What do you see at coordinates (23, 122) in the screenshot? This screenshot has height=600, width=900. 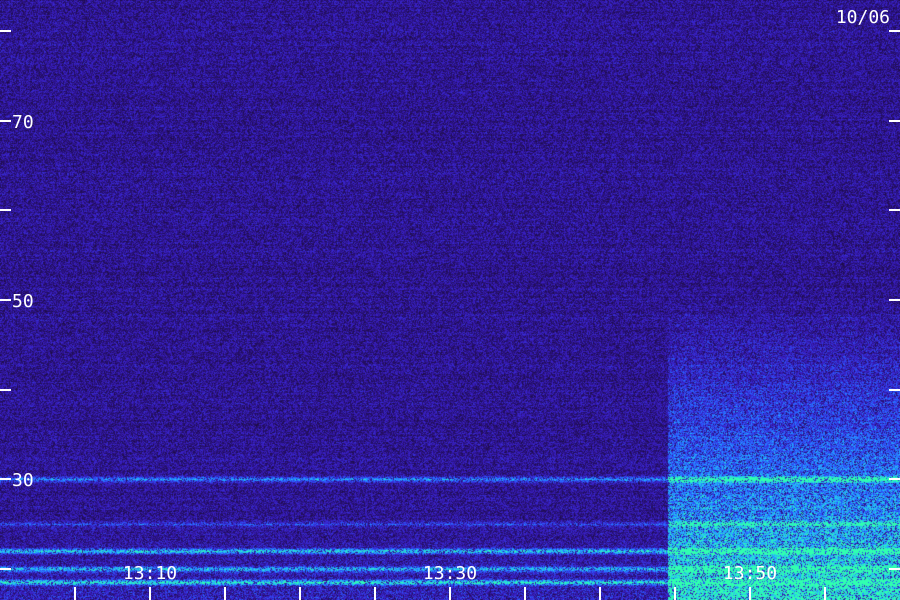 I see `y-tick-label: 70` at bounding box center [23, 122].